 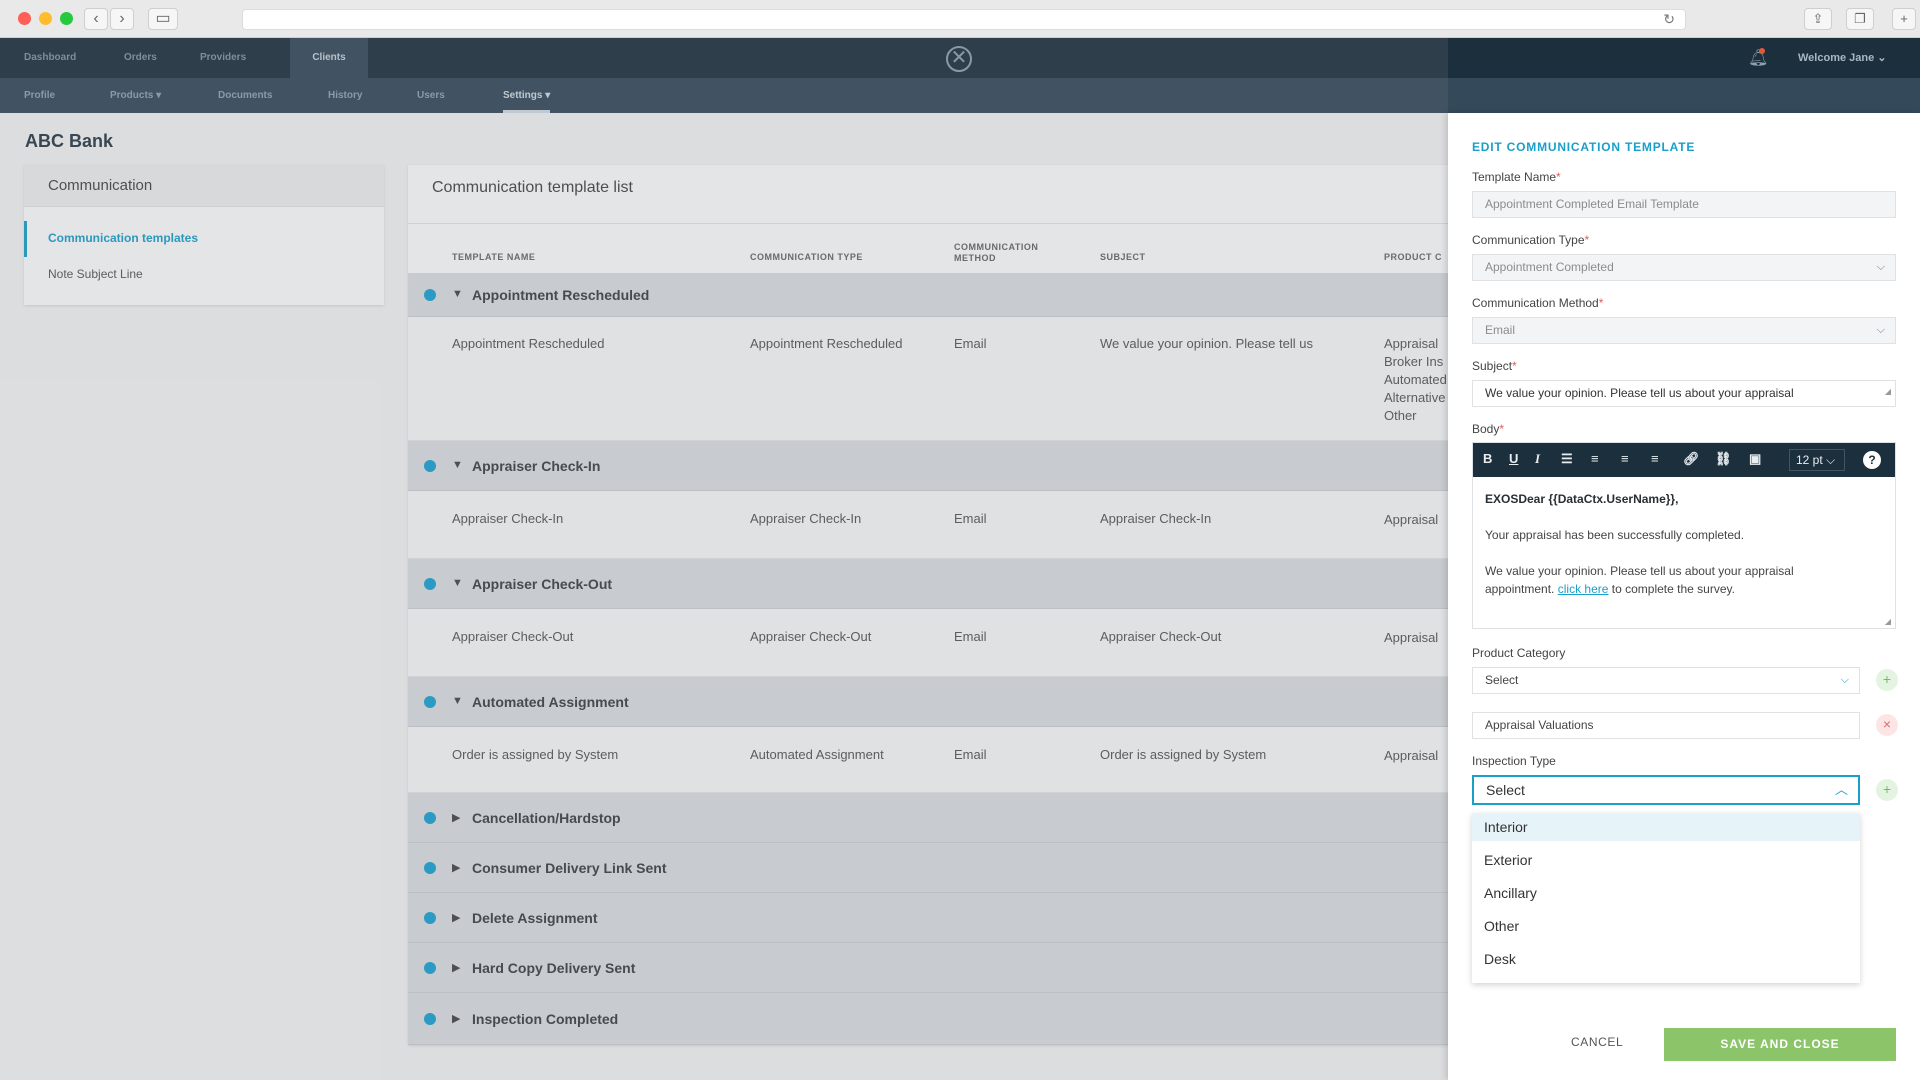 What do you see at coordinates (1904, 19) in the screenshot?
I see `new-tab-icon: +` at bounding box center [1904, 19].